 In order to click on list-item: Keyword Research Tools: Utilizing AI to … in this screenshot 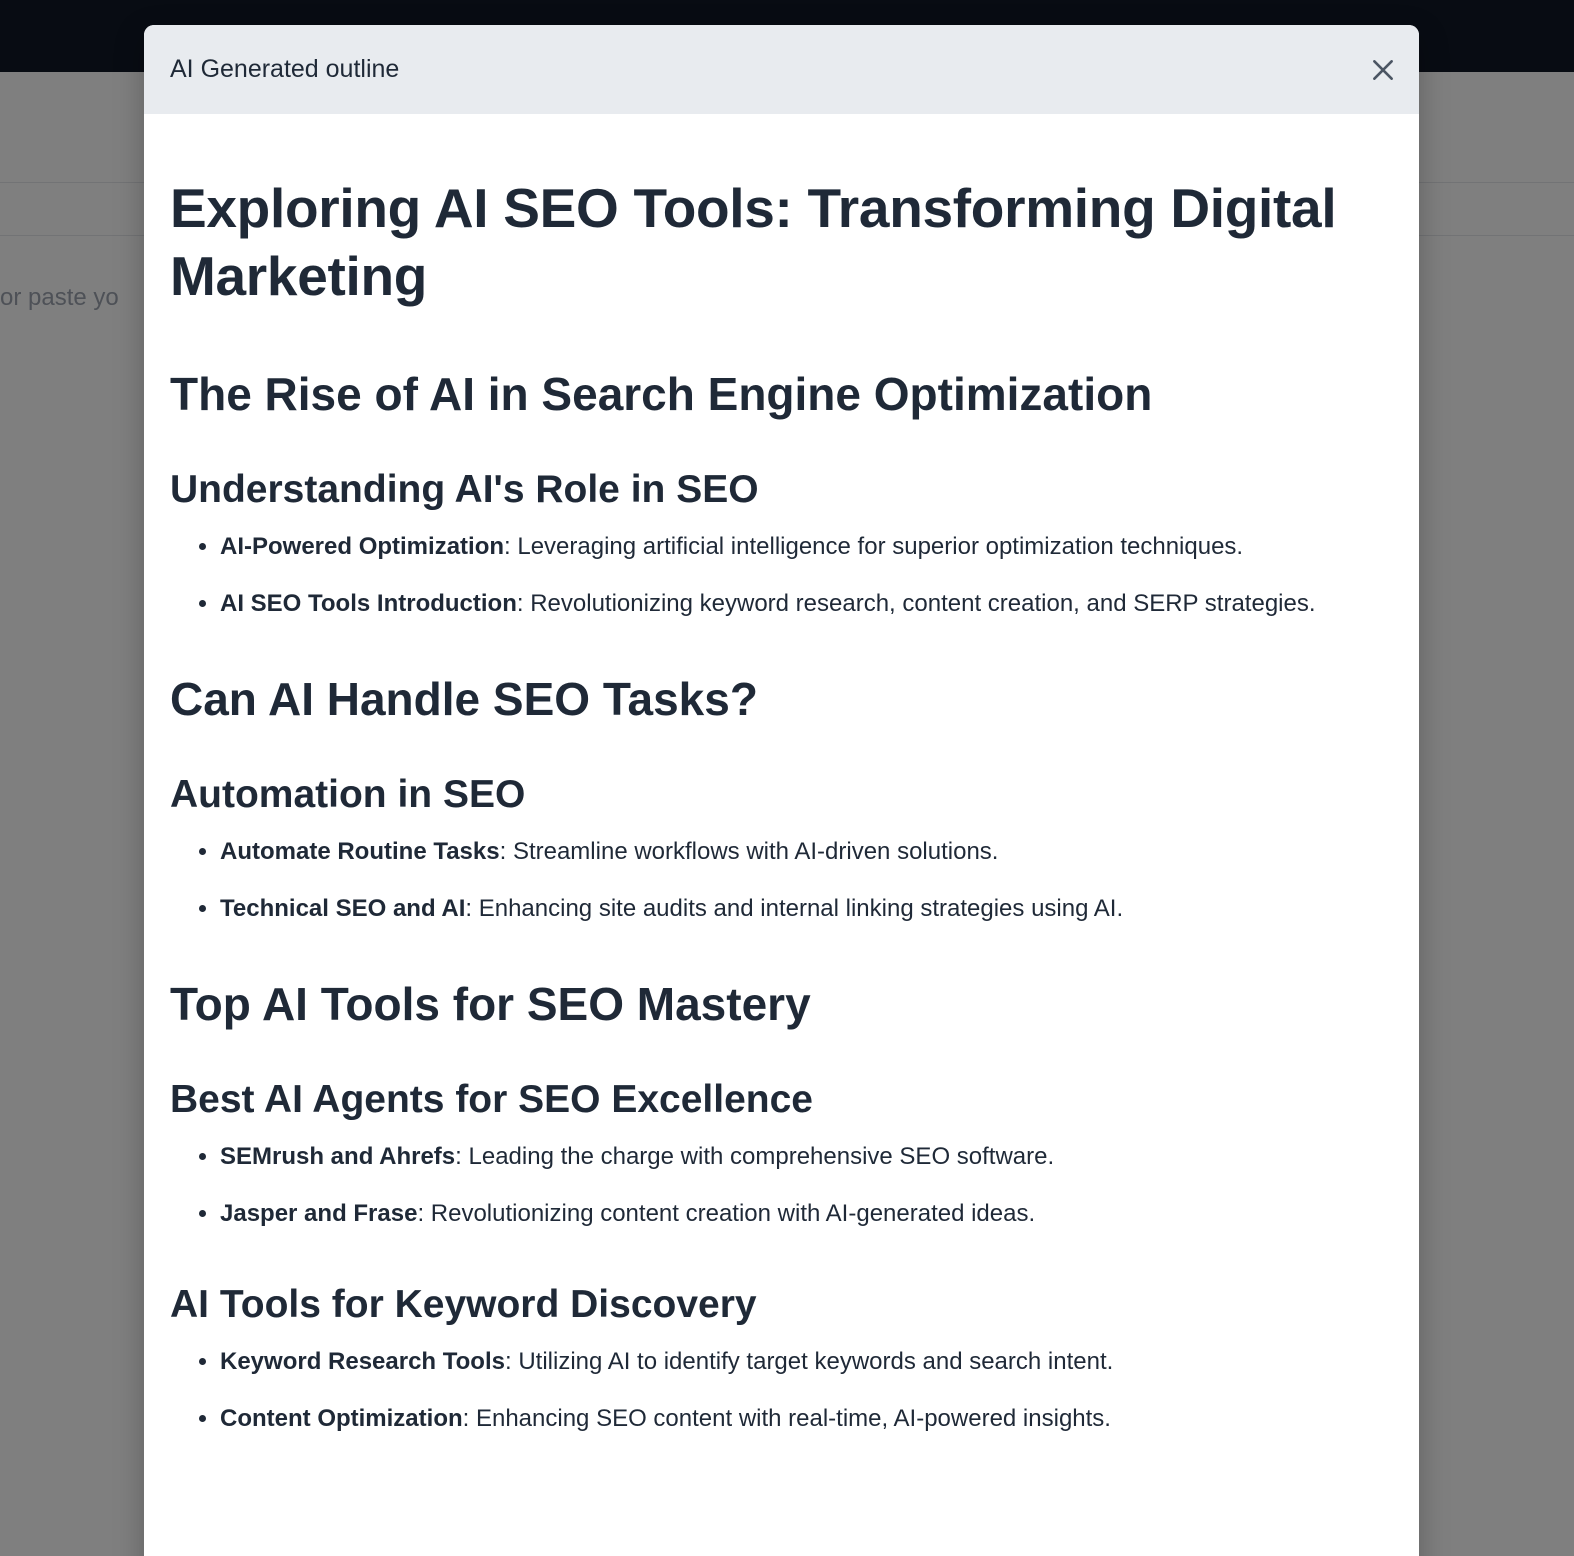, I will do `click(806, 1362)`.